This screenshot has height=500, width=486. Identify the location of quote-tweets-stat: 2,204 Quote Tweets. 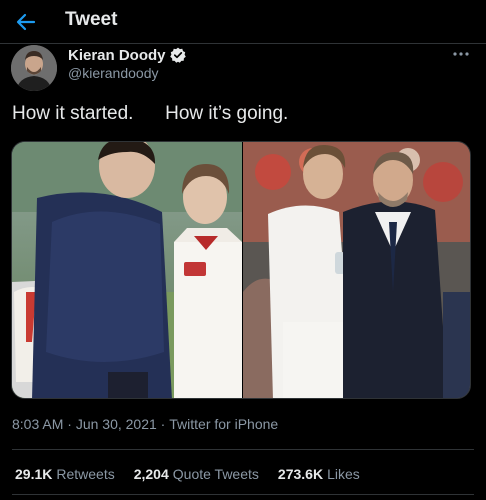
(196, 474).